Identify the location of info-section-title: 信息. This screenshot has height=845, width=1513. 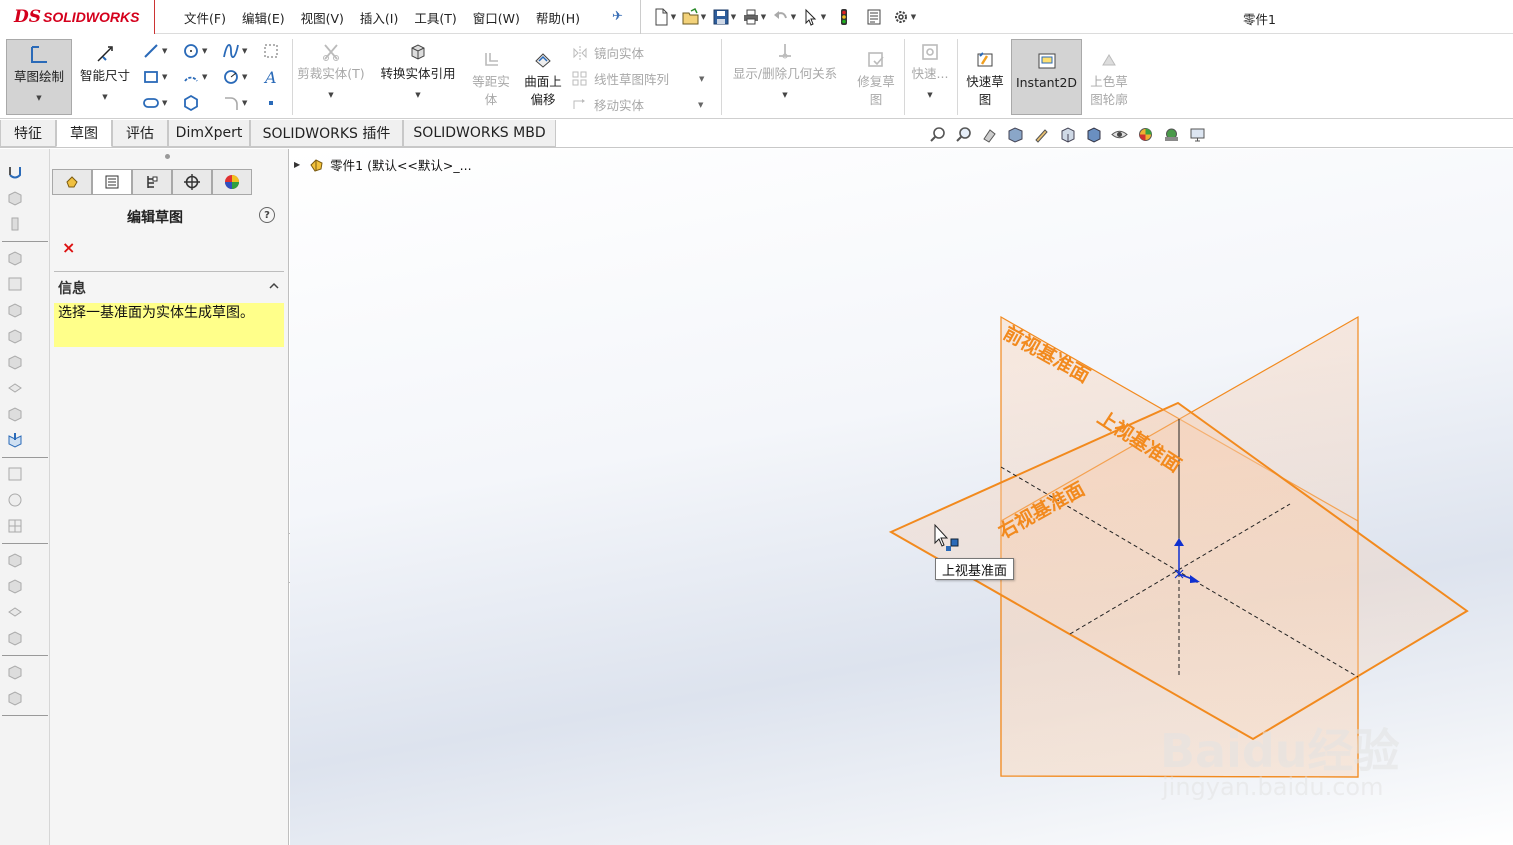
(72, 288).